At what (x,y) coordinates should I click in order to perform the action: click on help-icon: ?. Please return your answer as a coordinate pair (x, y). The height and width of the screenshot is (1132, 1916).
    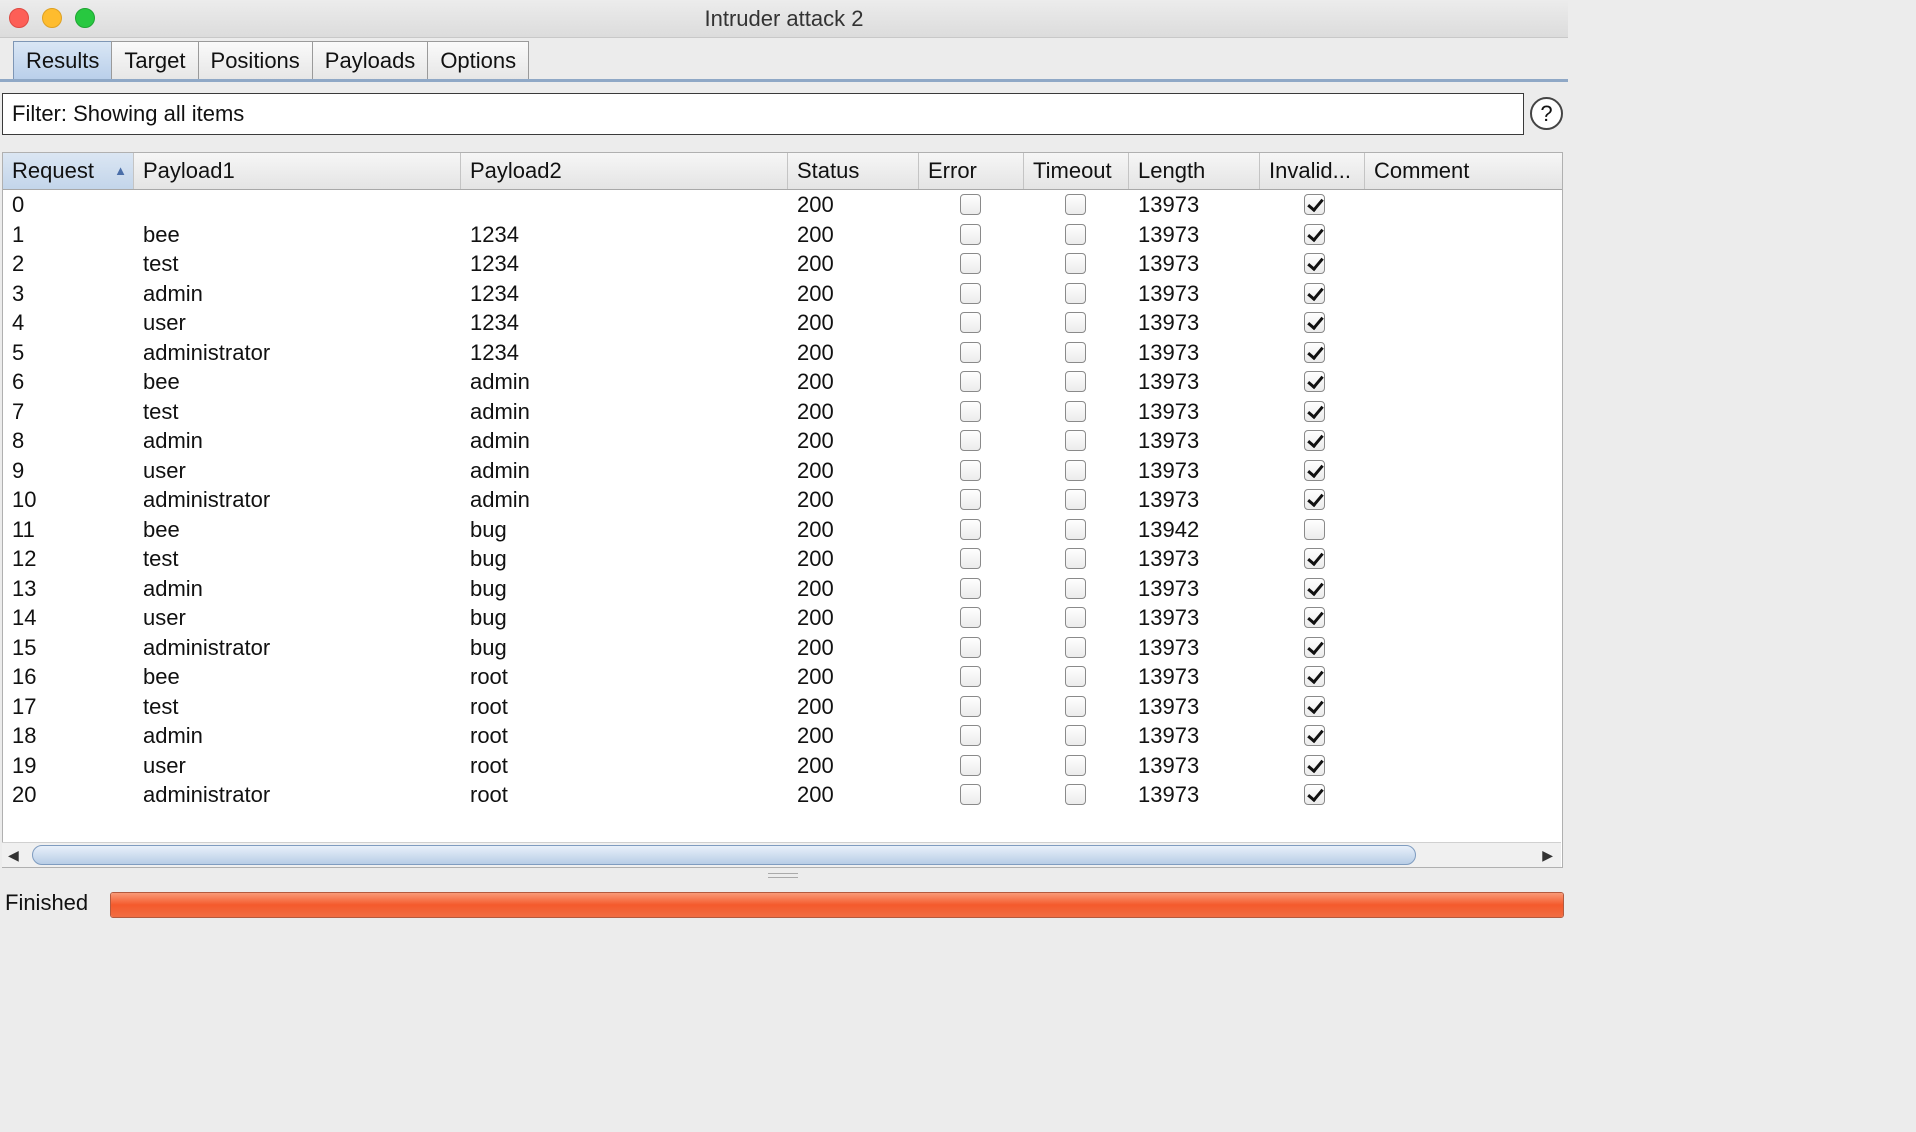
    Looking at the image, I should click on (1546, 113).